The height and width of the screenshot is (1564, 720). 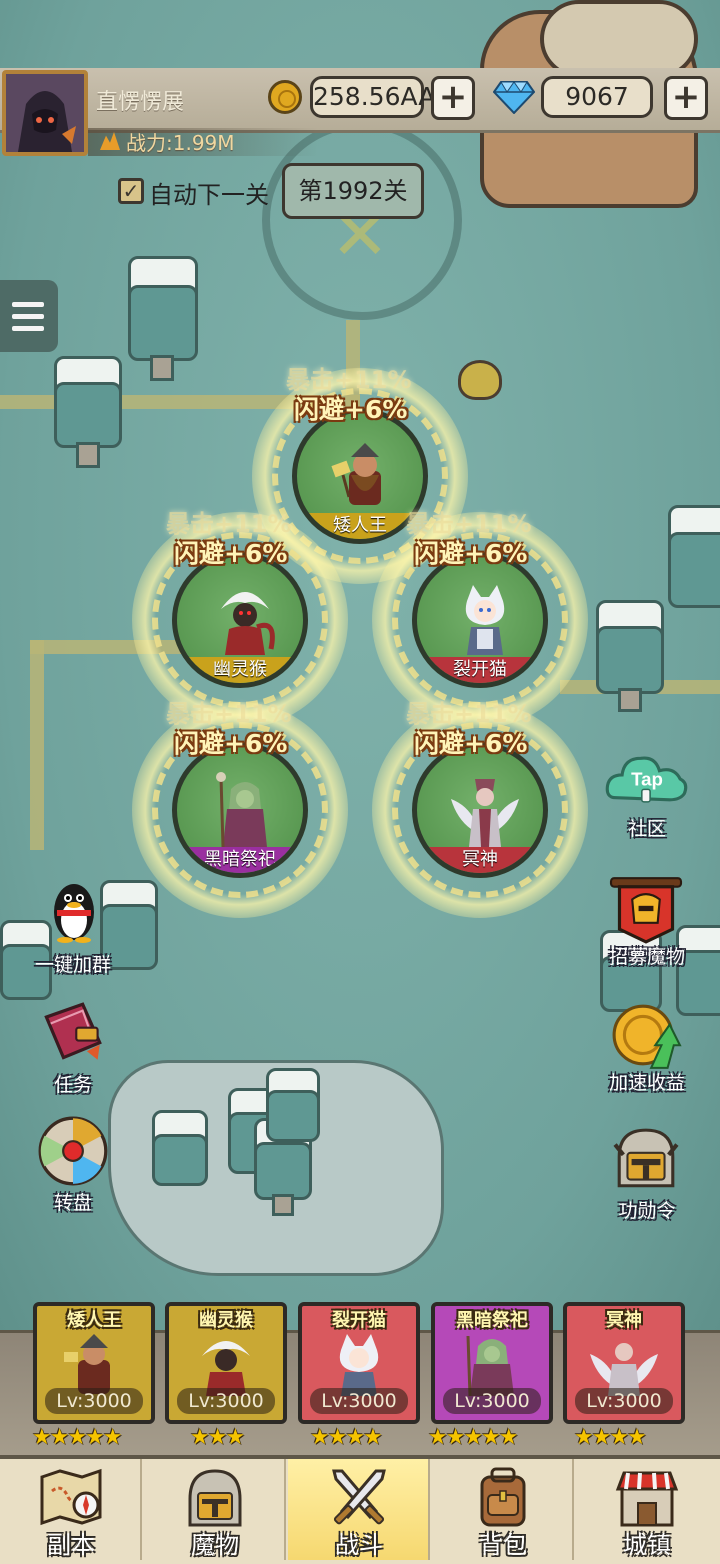 I want to click on auto-next-label: 自动下一关, so click(x=209, y=195).